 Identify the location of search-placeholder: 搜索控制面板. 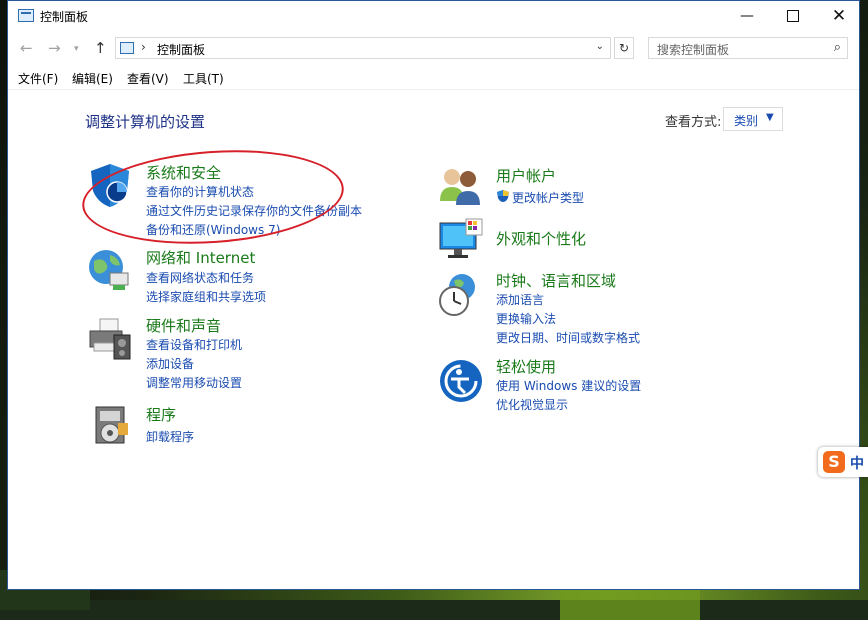
(693, 50).